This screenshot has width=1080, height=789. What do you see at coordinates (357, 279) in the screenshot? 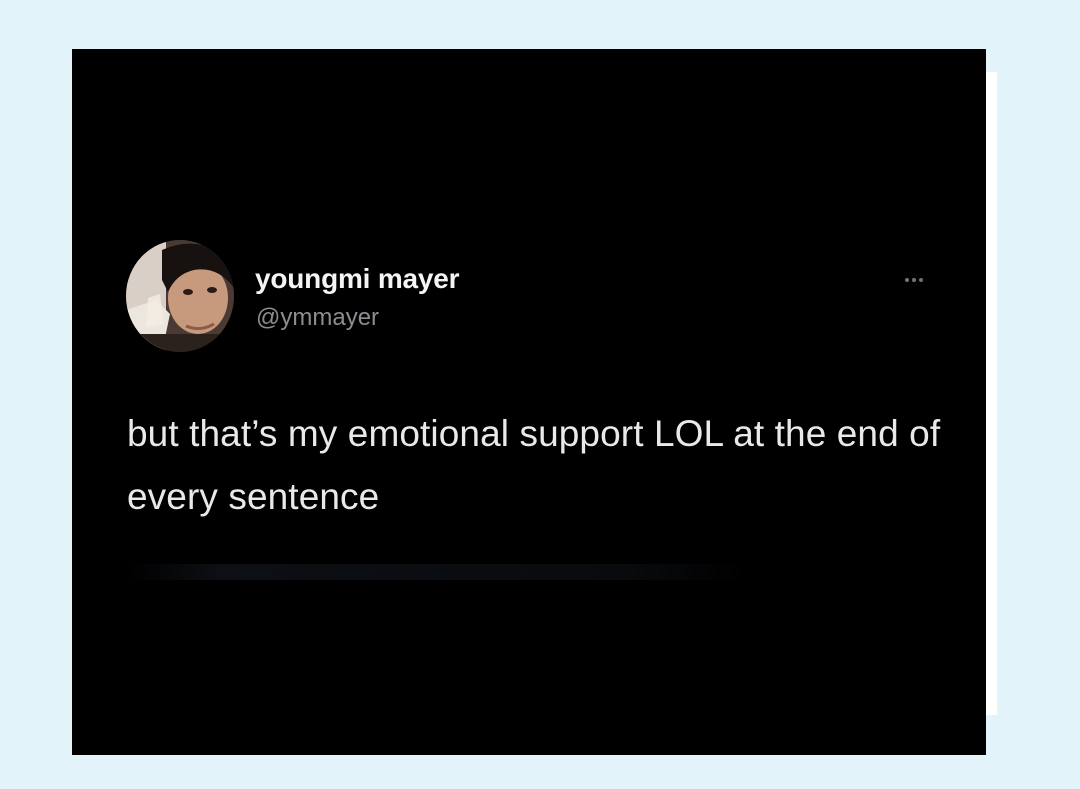
I see `display-name: youngmi mayer` at bounding box center [357, 279].